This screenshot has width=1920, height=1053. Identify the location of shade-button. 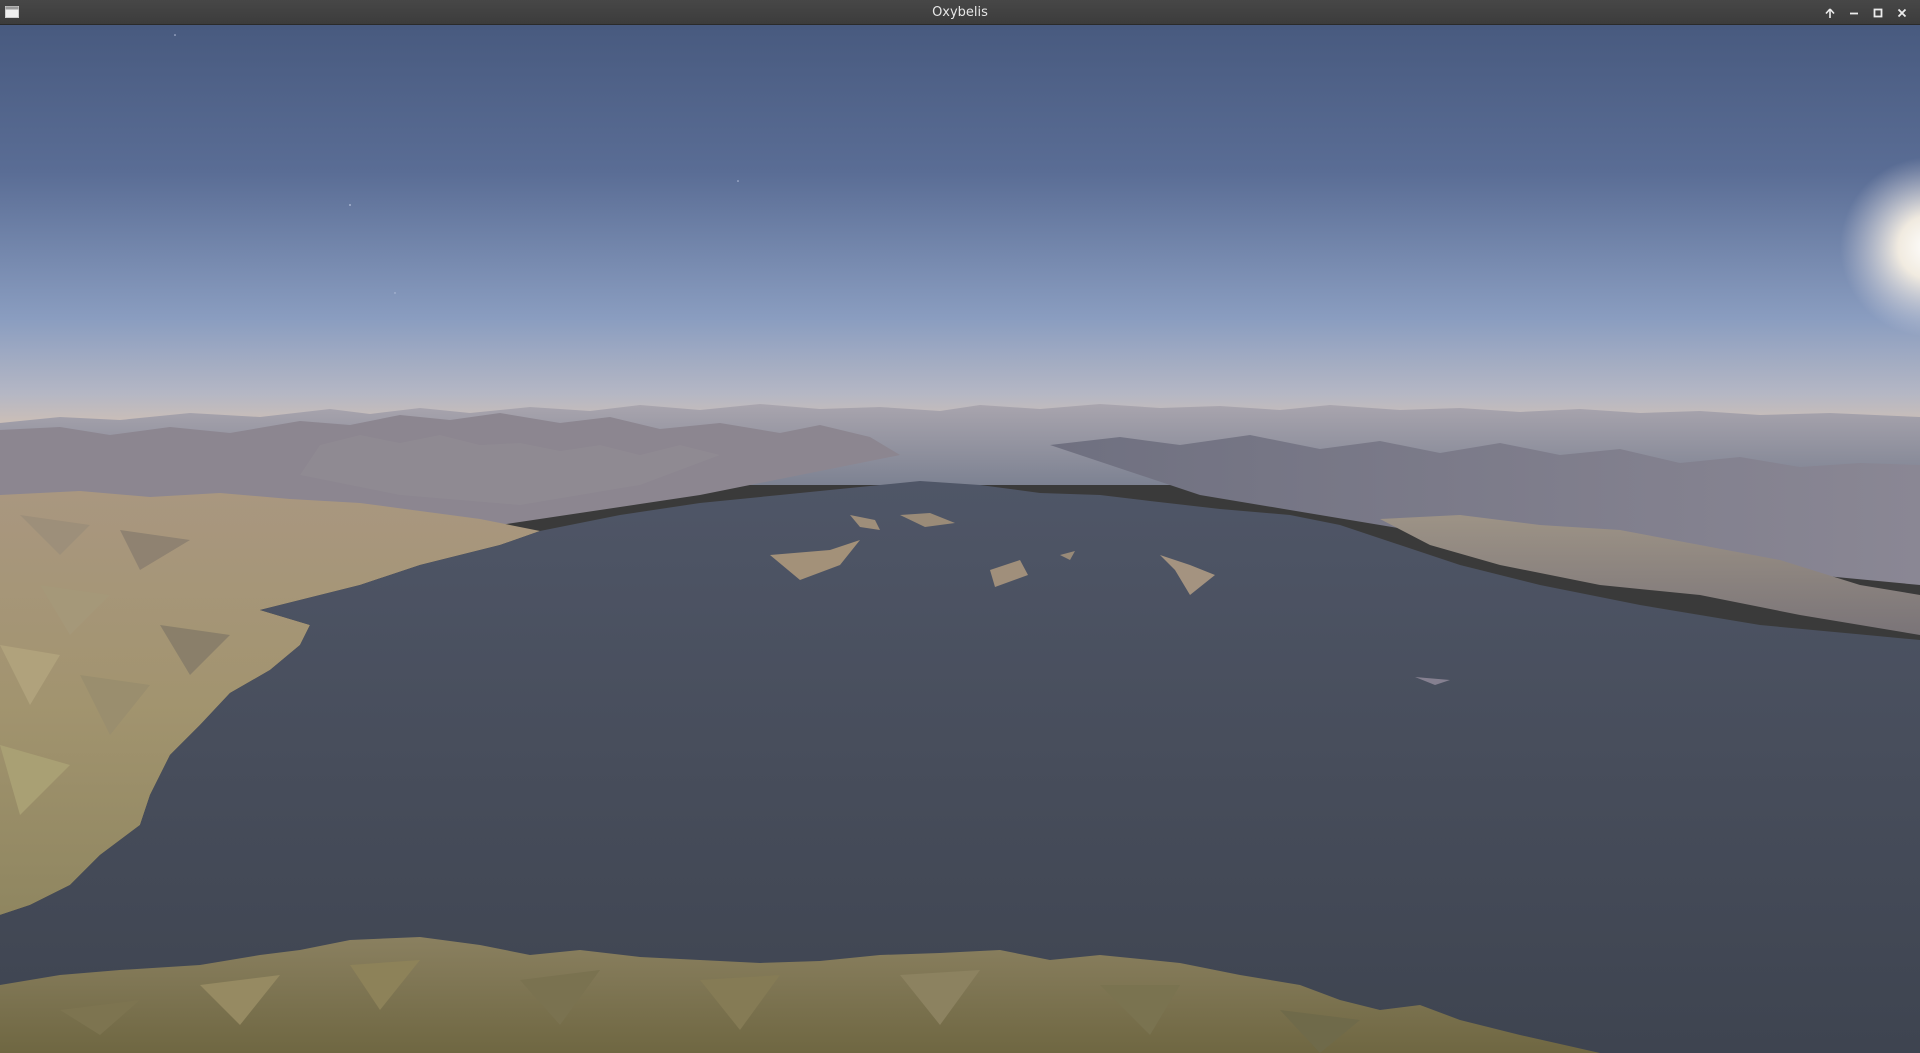
(1830, 12).